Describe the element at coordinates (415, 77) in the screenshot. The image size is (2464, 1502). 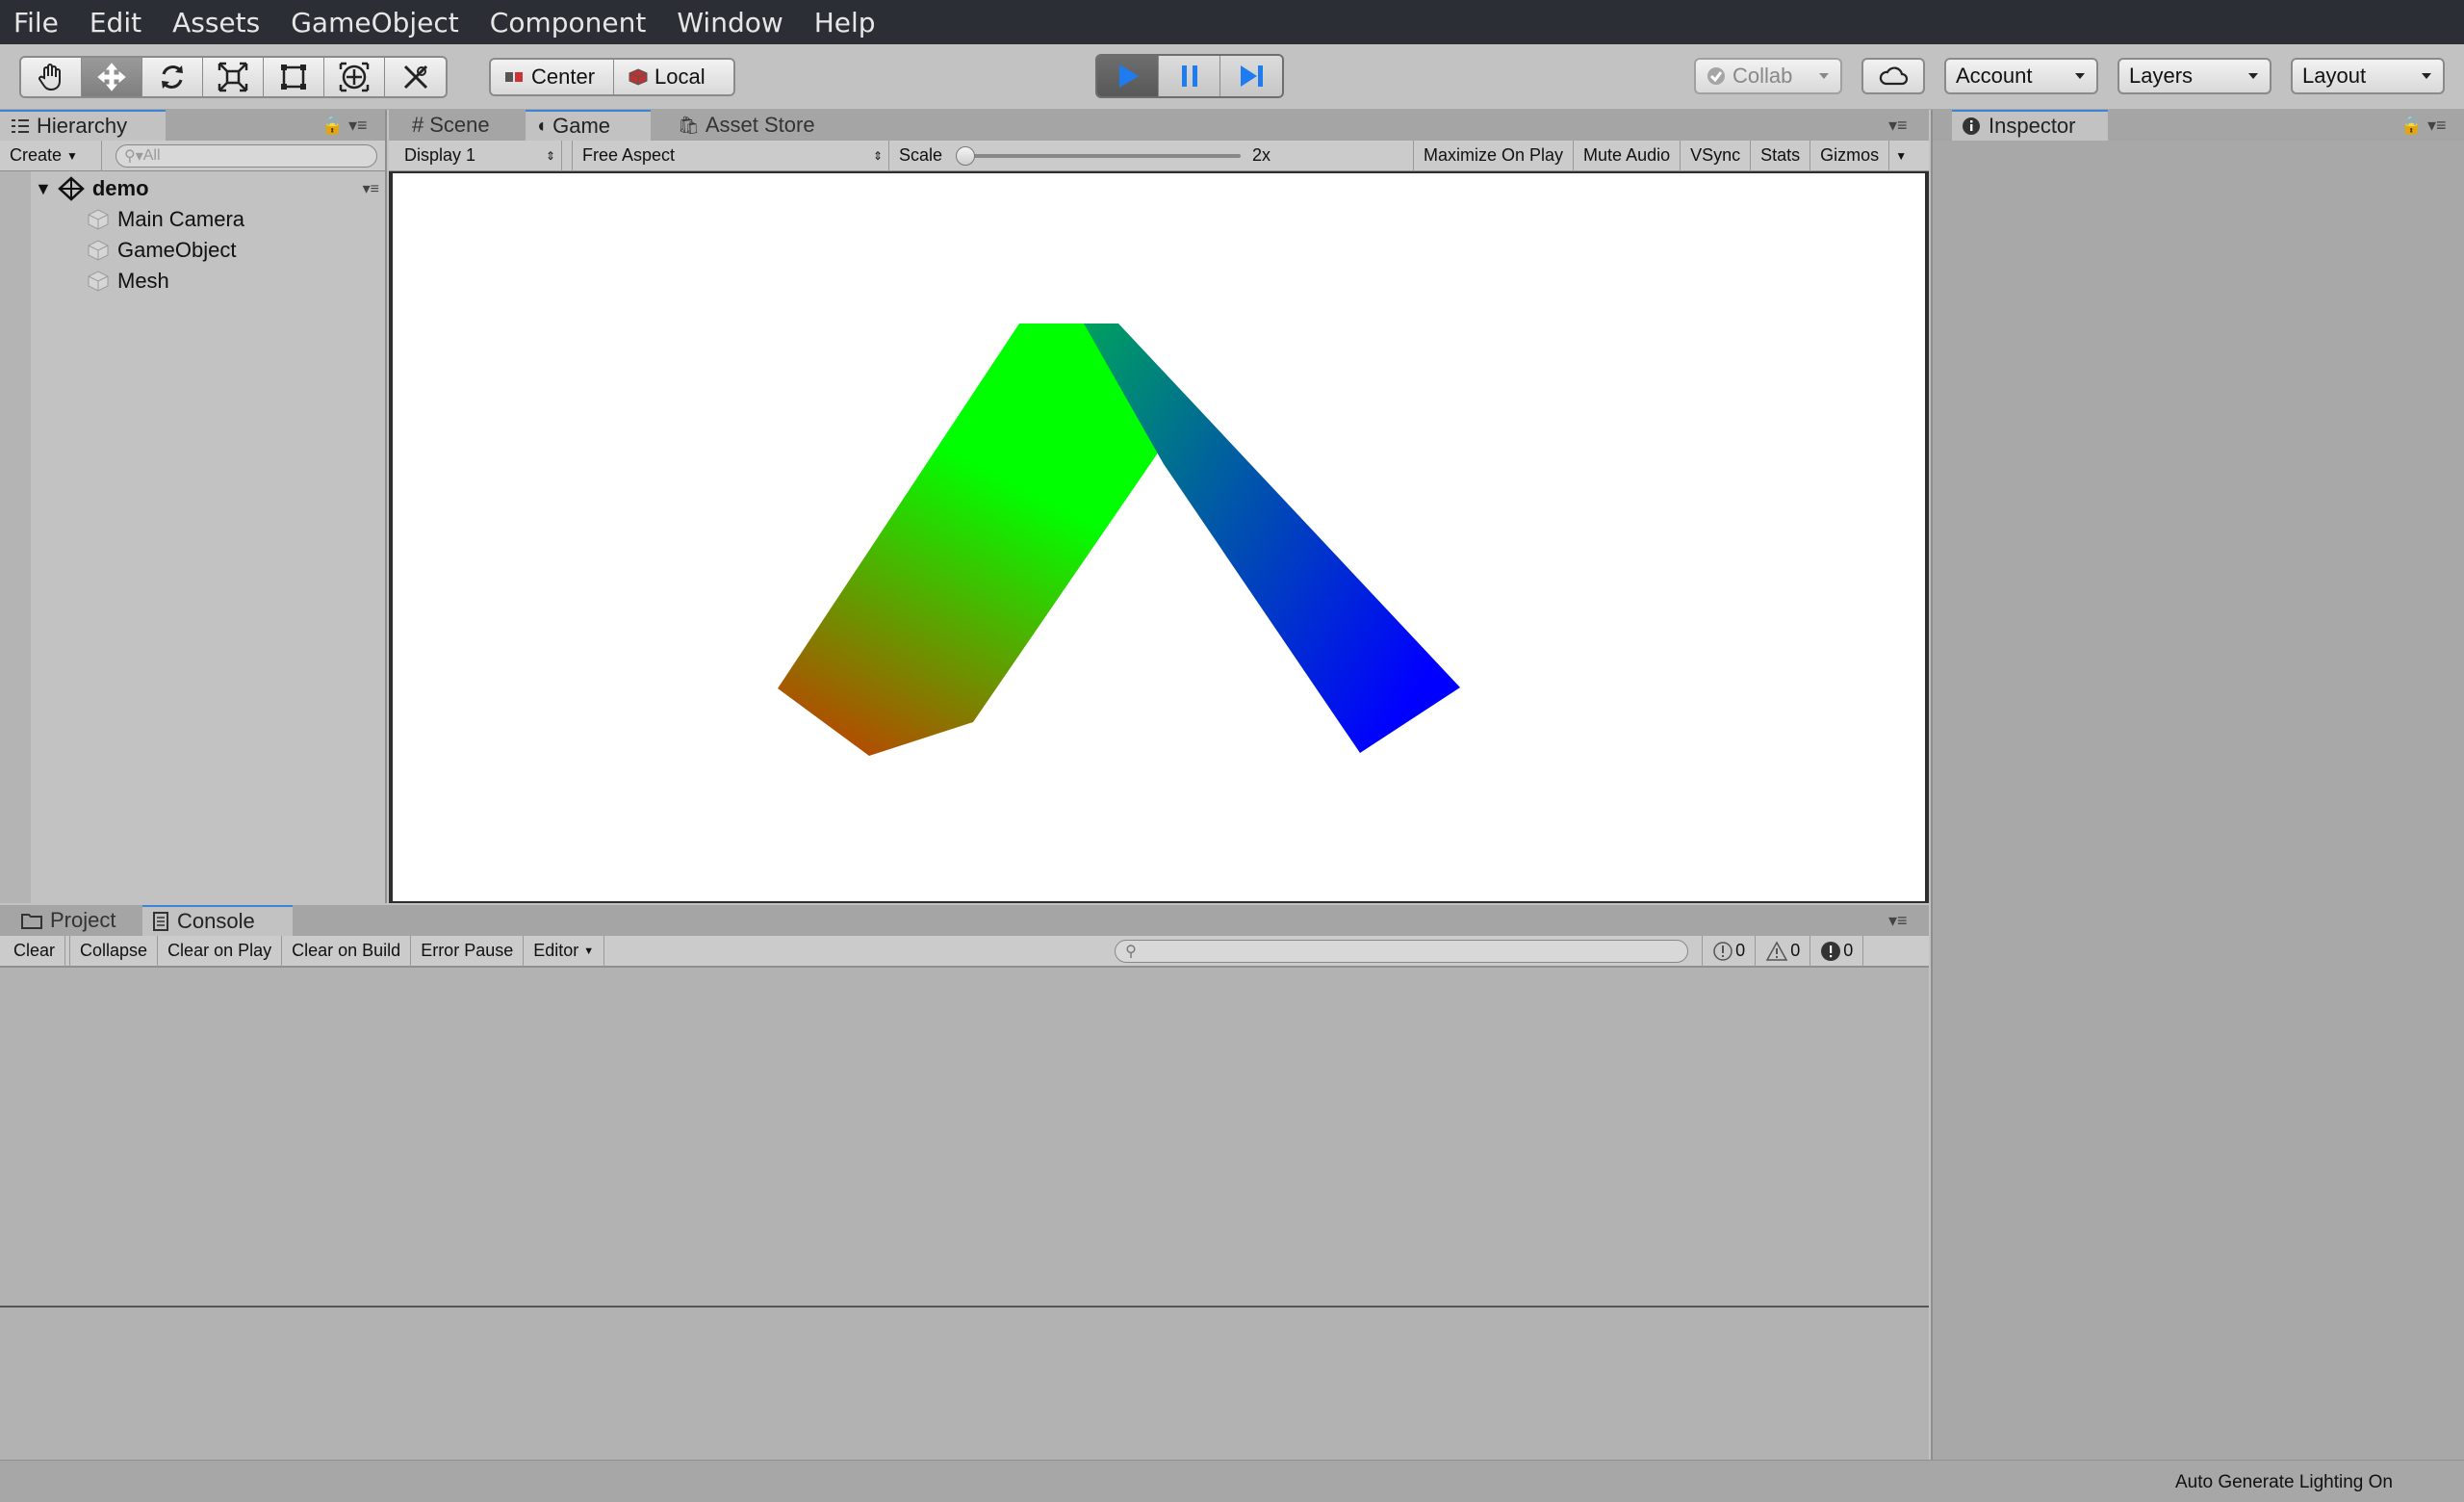
I see `custom-tool-button` at that location.